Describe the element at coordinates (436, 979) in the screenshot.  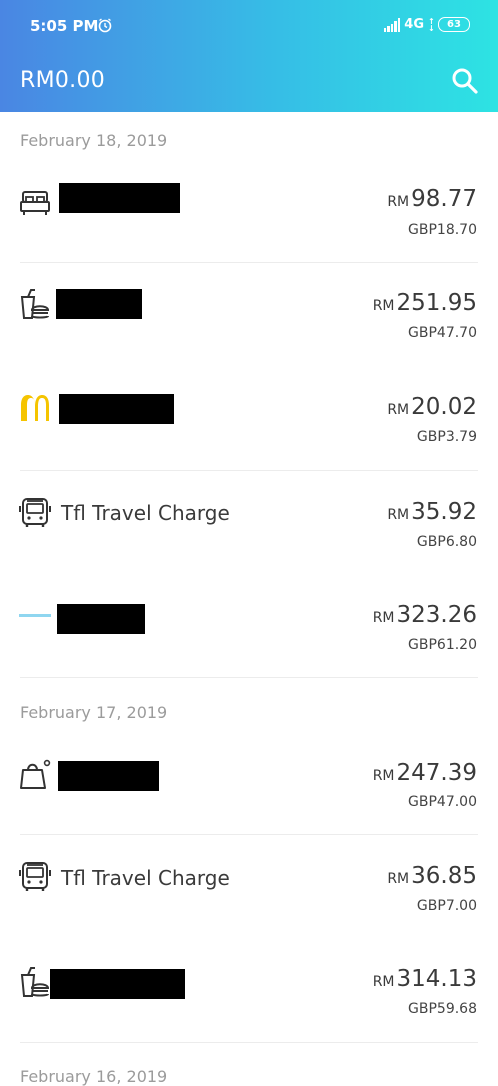
I see `amount-value: 314.13` at that location.